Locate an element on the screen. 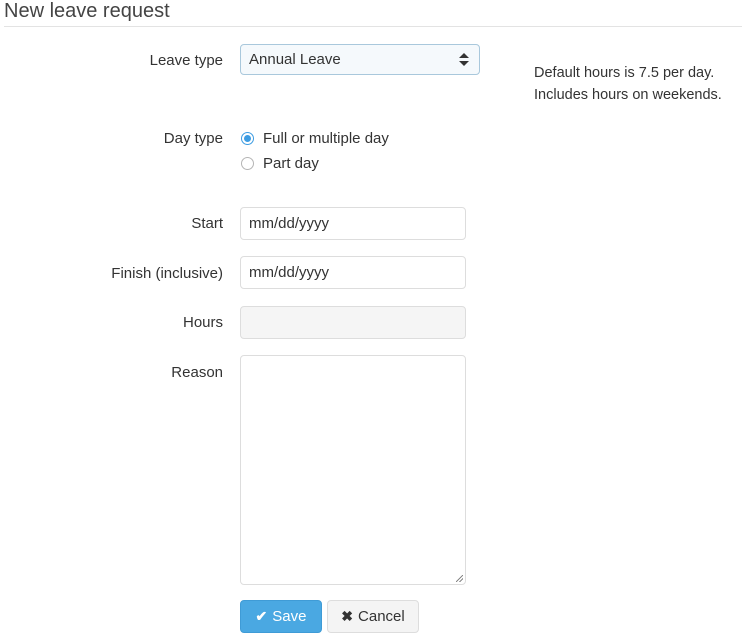 The image size is (742, 638). radio-full-day: Full or multiple day is located at coordinates (314, 138).